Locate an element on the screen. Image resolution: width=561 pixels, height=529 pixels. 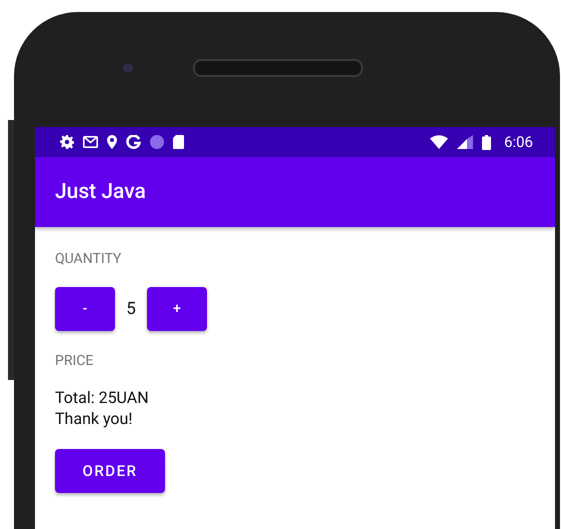
quantity-value: 5 is located at coordinates (131, 309).